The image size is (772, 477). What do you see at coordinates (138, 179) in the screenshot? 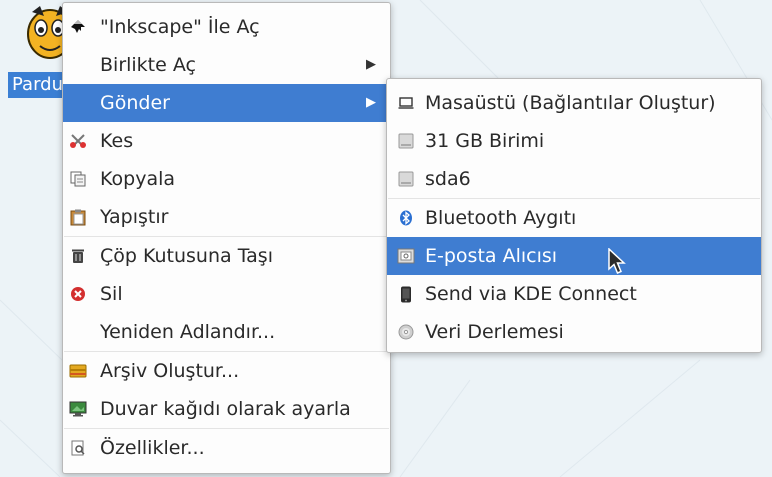
I see `menu-item-label: Kopyala` at bounding box center [138, 179].